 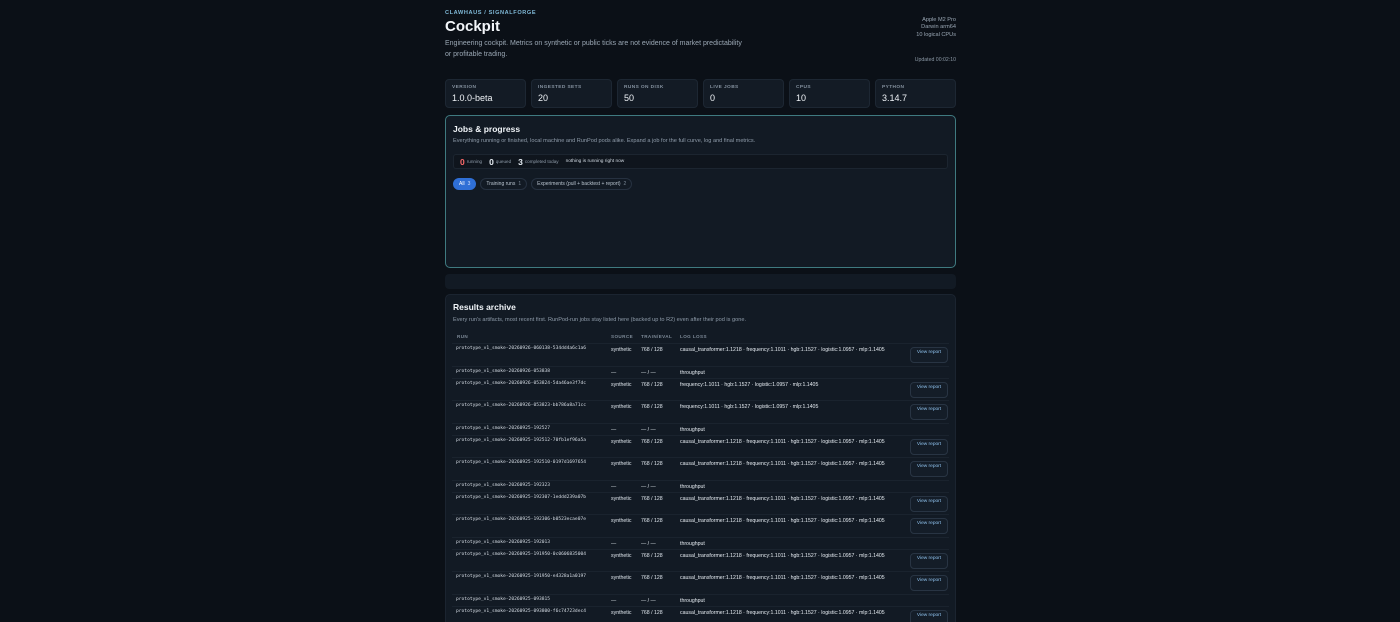 What do you see at coordinates (462, 184) in the screenshot?
I see `filter-label: All` at bounding box center [462, 184].